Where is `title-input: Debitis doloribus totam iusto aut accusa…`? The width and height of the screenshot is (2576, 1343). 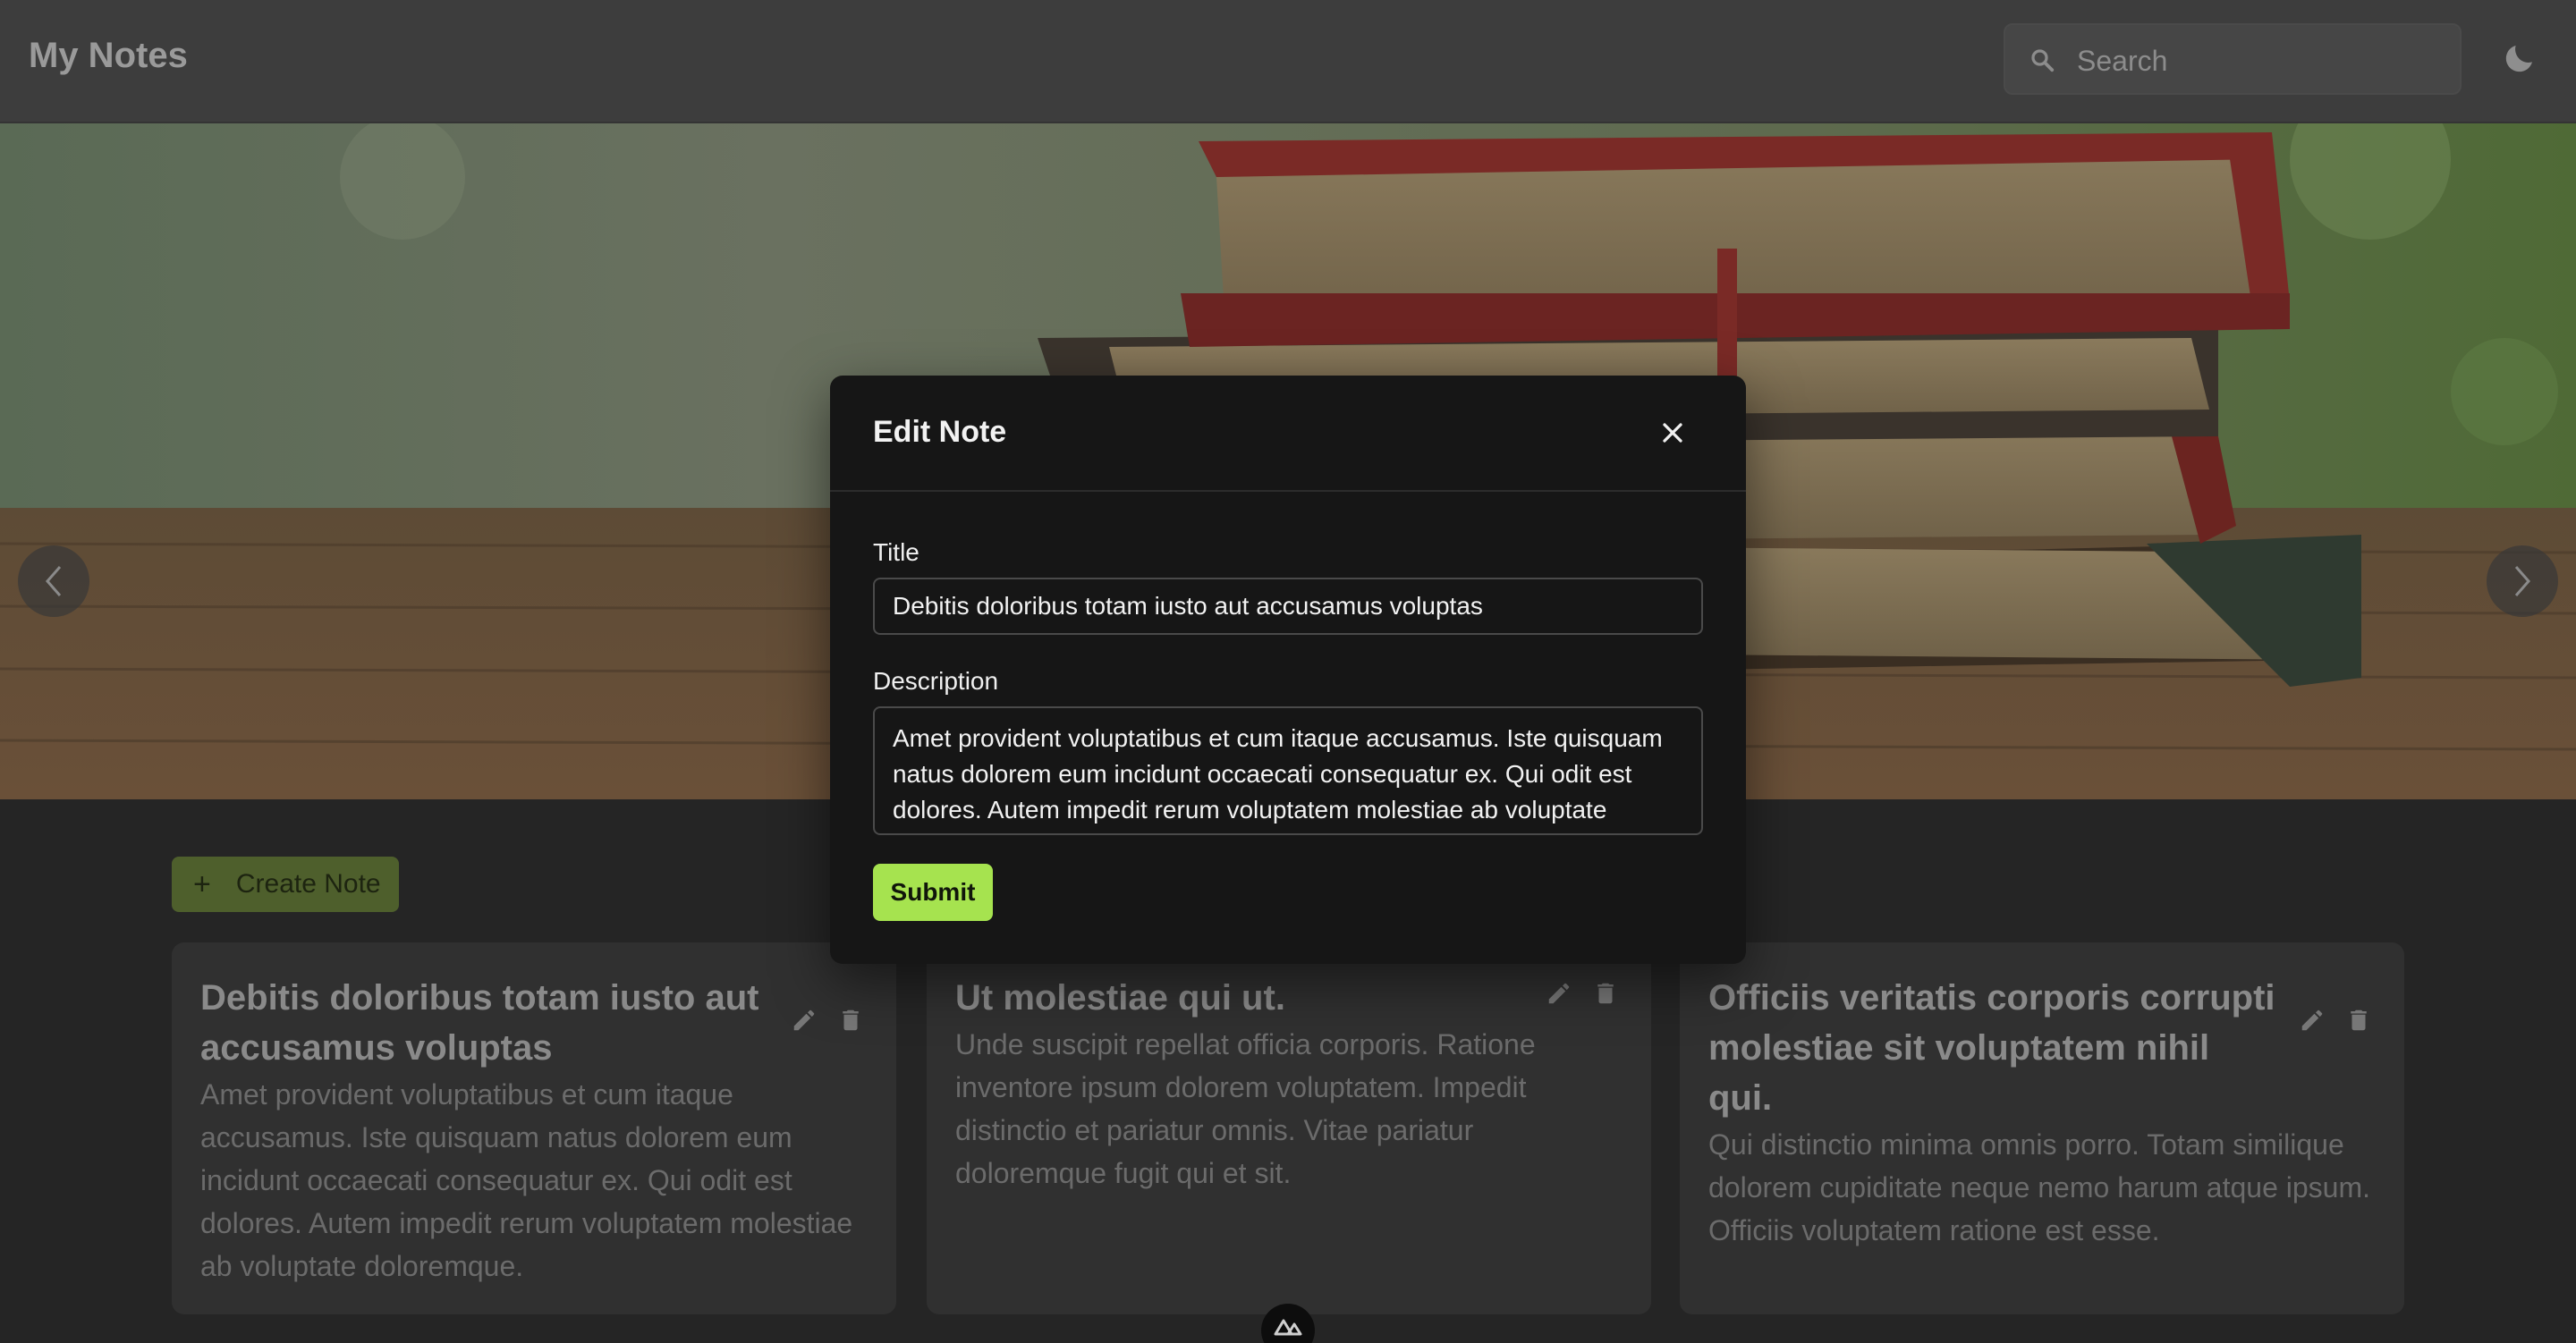 title-input: Debitis doloribus totam iusto aut accusa… is located at coordinates (1288, 607).